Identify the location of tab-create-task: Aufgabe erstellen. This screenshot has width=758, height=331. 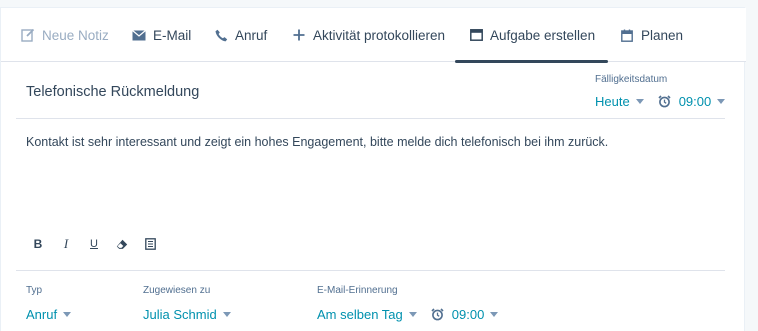
(531, 35).